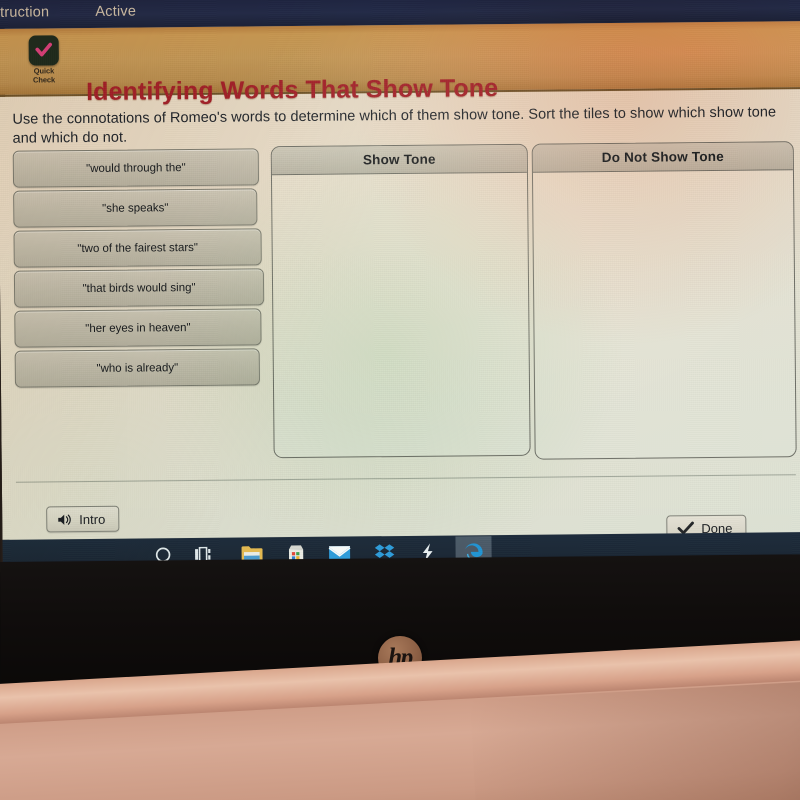  I want to click on speaker-icon, so click(64, 519).